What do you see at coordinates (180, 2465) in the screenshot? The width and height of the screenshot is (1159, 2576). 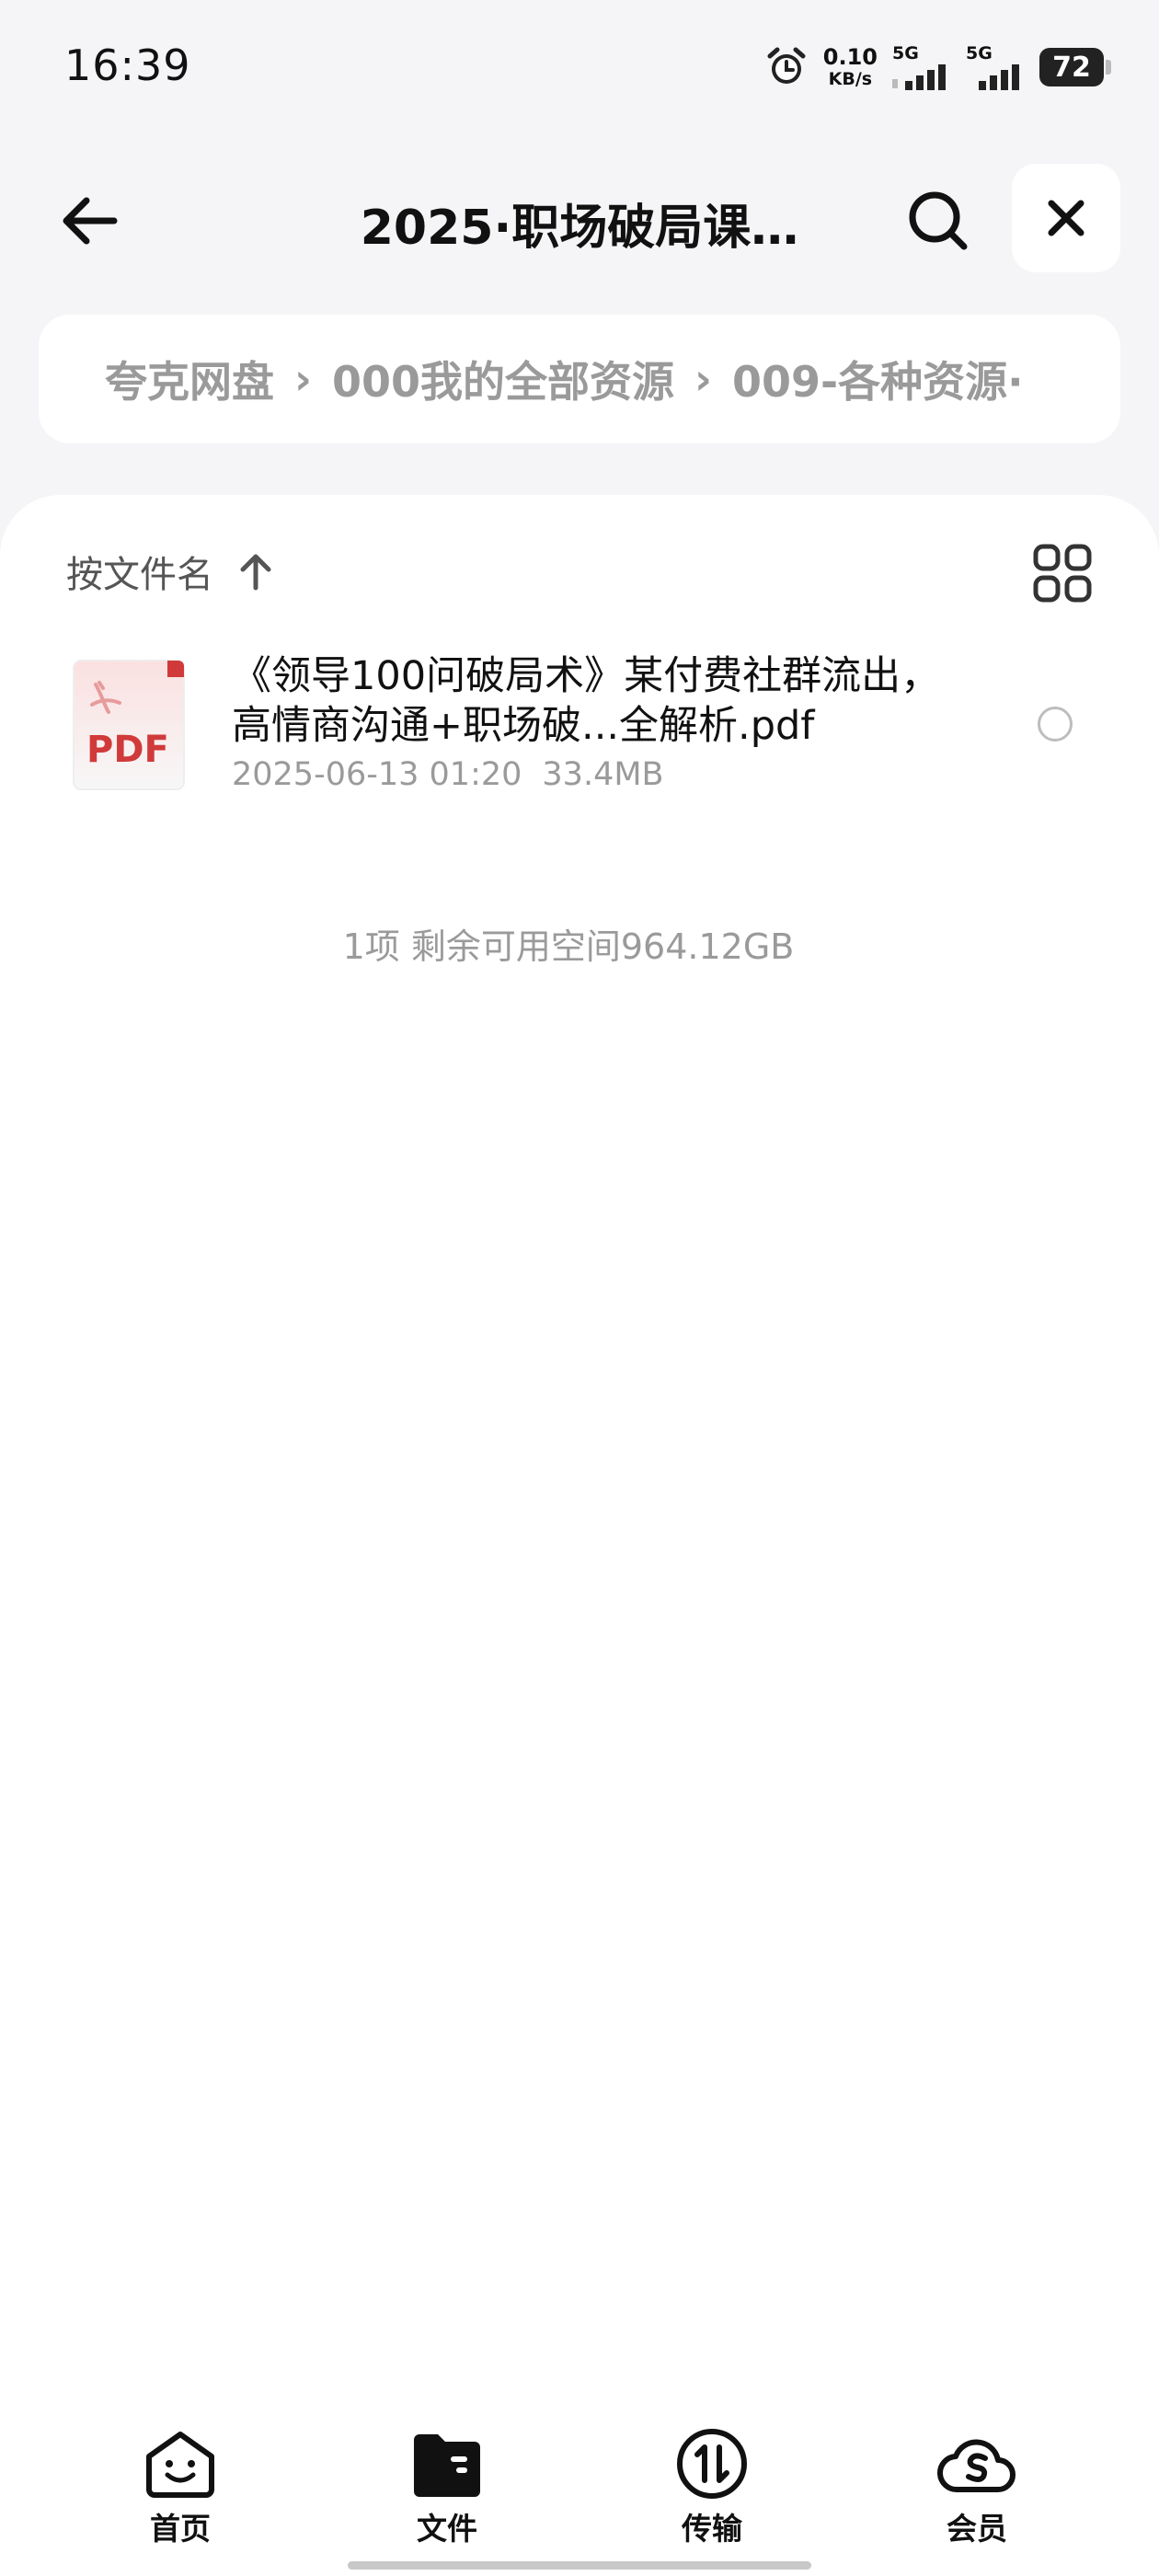 I see `home-smile-icon` at bounding box center [180, 2465].